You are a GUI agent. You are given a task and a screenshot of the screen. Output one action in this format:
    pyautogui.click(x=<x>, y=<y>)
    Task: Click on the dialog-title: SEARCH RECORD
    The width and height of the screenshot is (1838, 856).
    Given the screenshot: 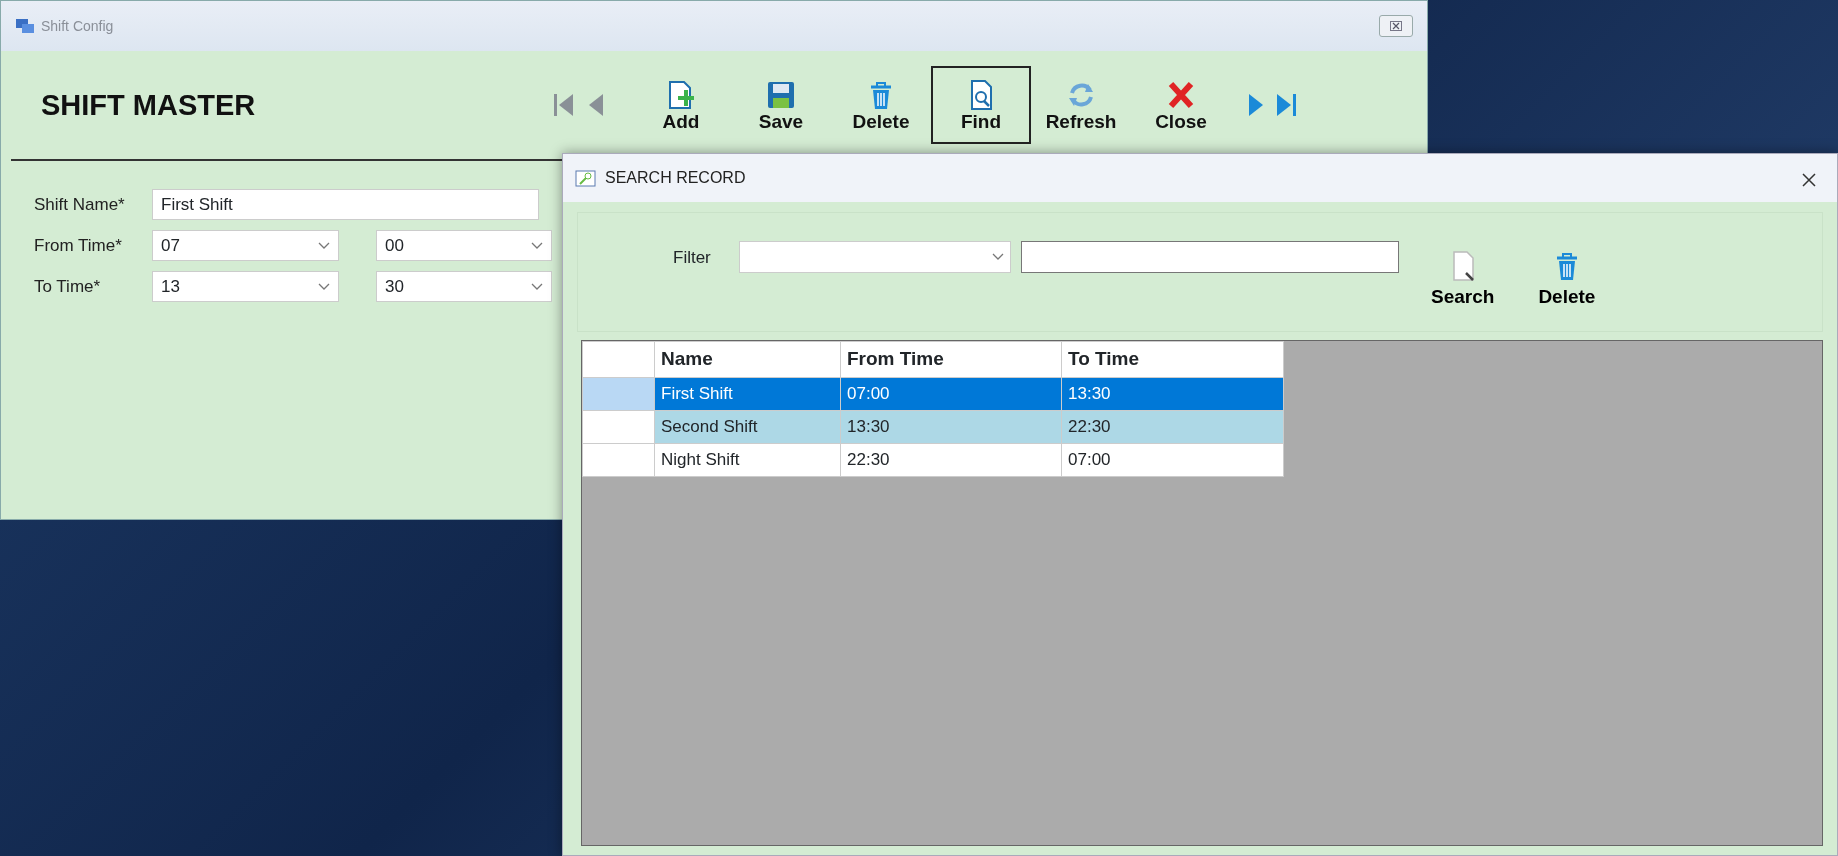 What is the action you would take?
    pyautogui.click(x=675, y=178)
    